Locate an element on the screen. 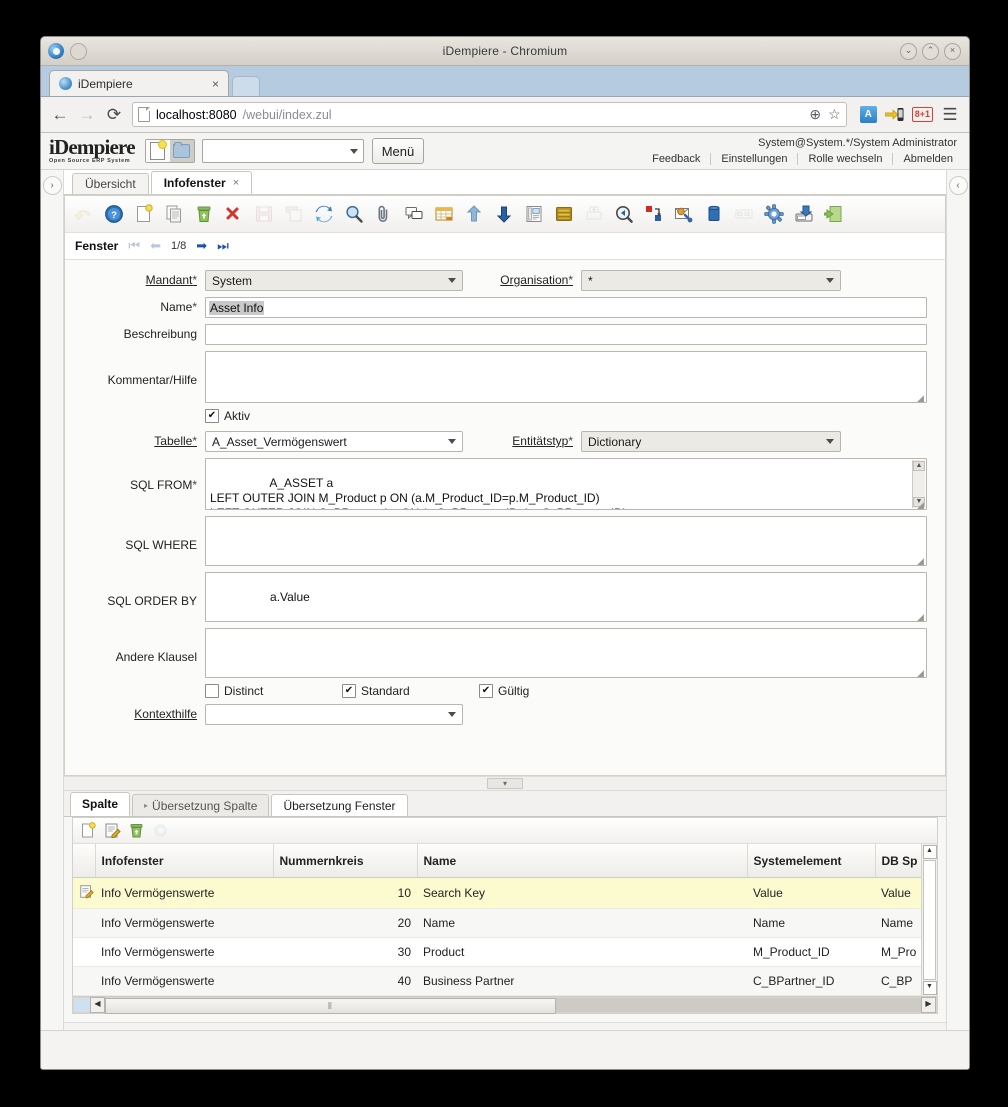  window-system-menu-icon is located at coordinates (78, 51).